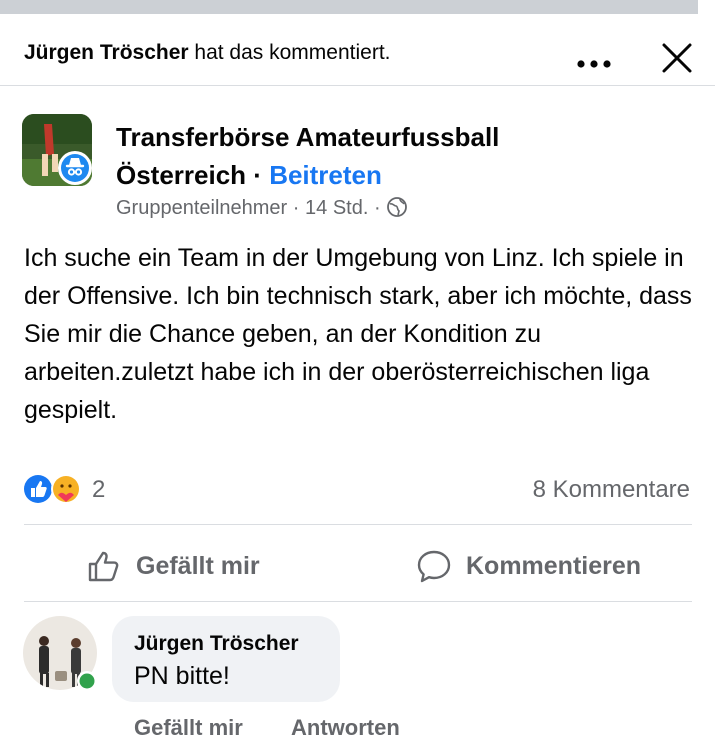  What do you see at coordinates (554, 565) in the screenshot?
I see `comment-label: Kommentieren` at bounding box center [554, 565].